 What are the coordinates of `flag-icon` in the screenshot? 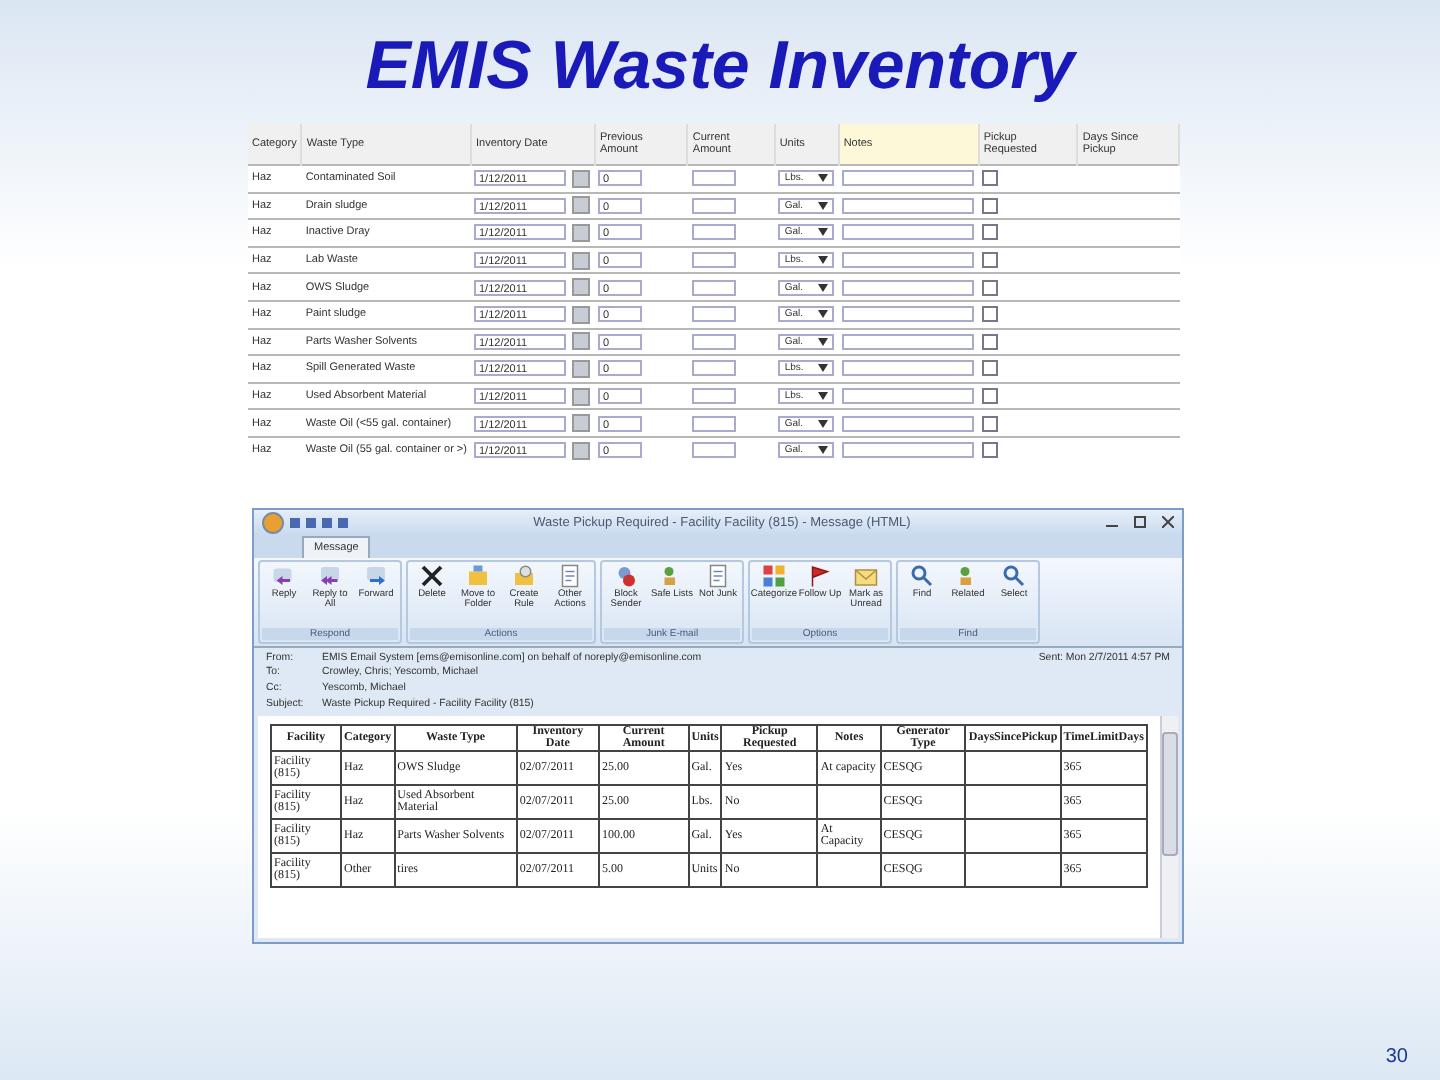 It's located at (820, 575).